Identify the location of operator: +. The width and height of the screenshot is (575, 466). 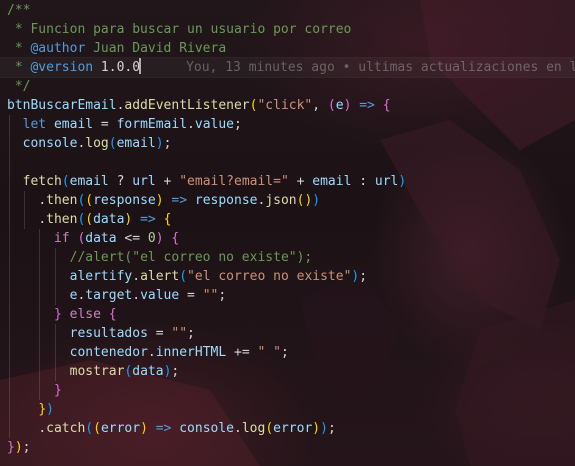
(300, 181).